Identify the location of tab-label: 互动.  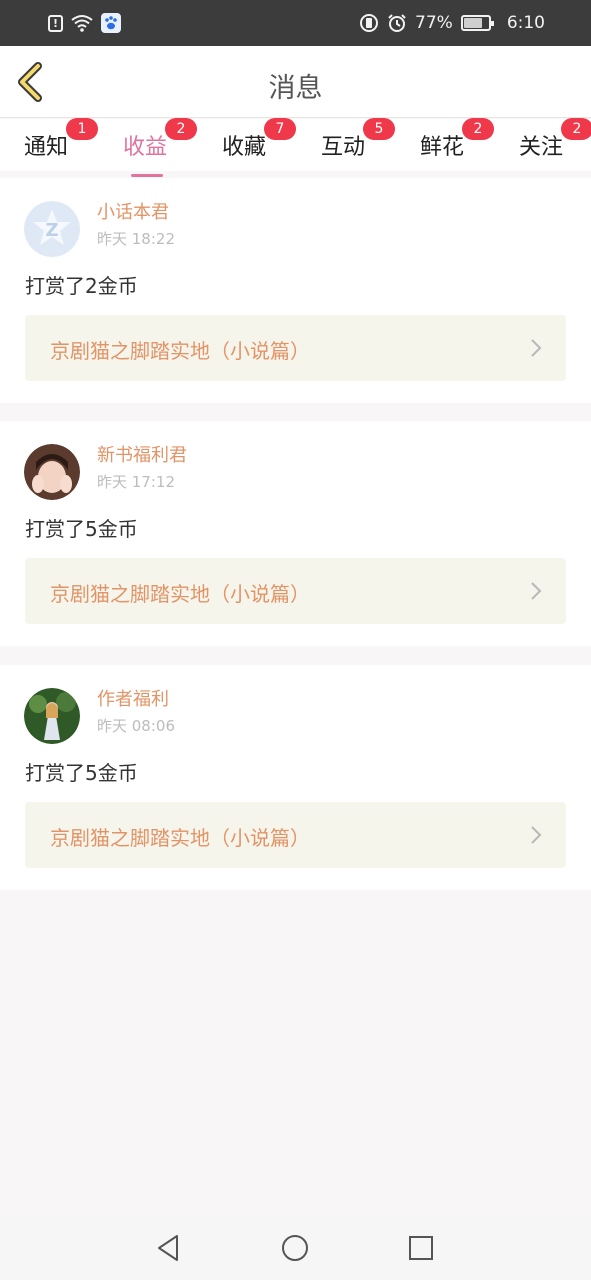
(343, 147).